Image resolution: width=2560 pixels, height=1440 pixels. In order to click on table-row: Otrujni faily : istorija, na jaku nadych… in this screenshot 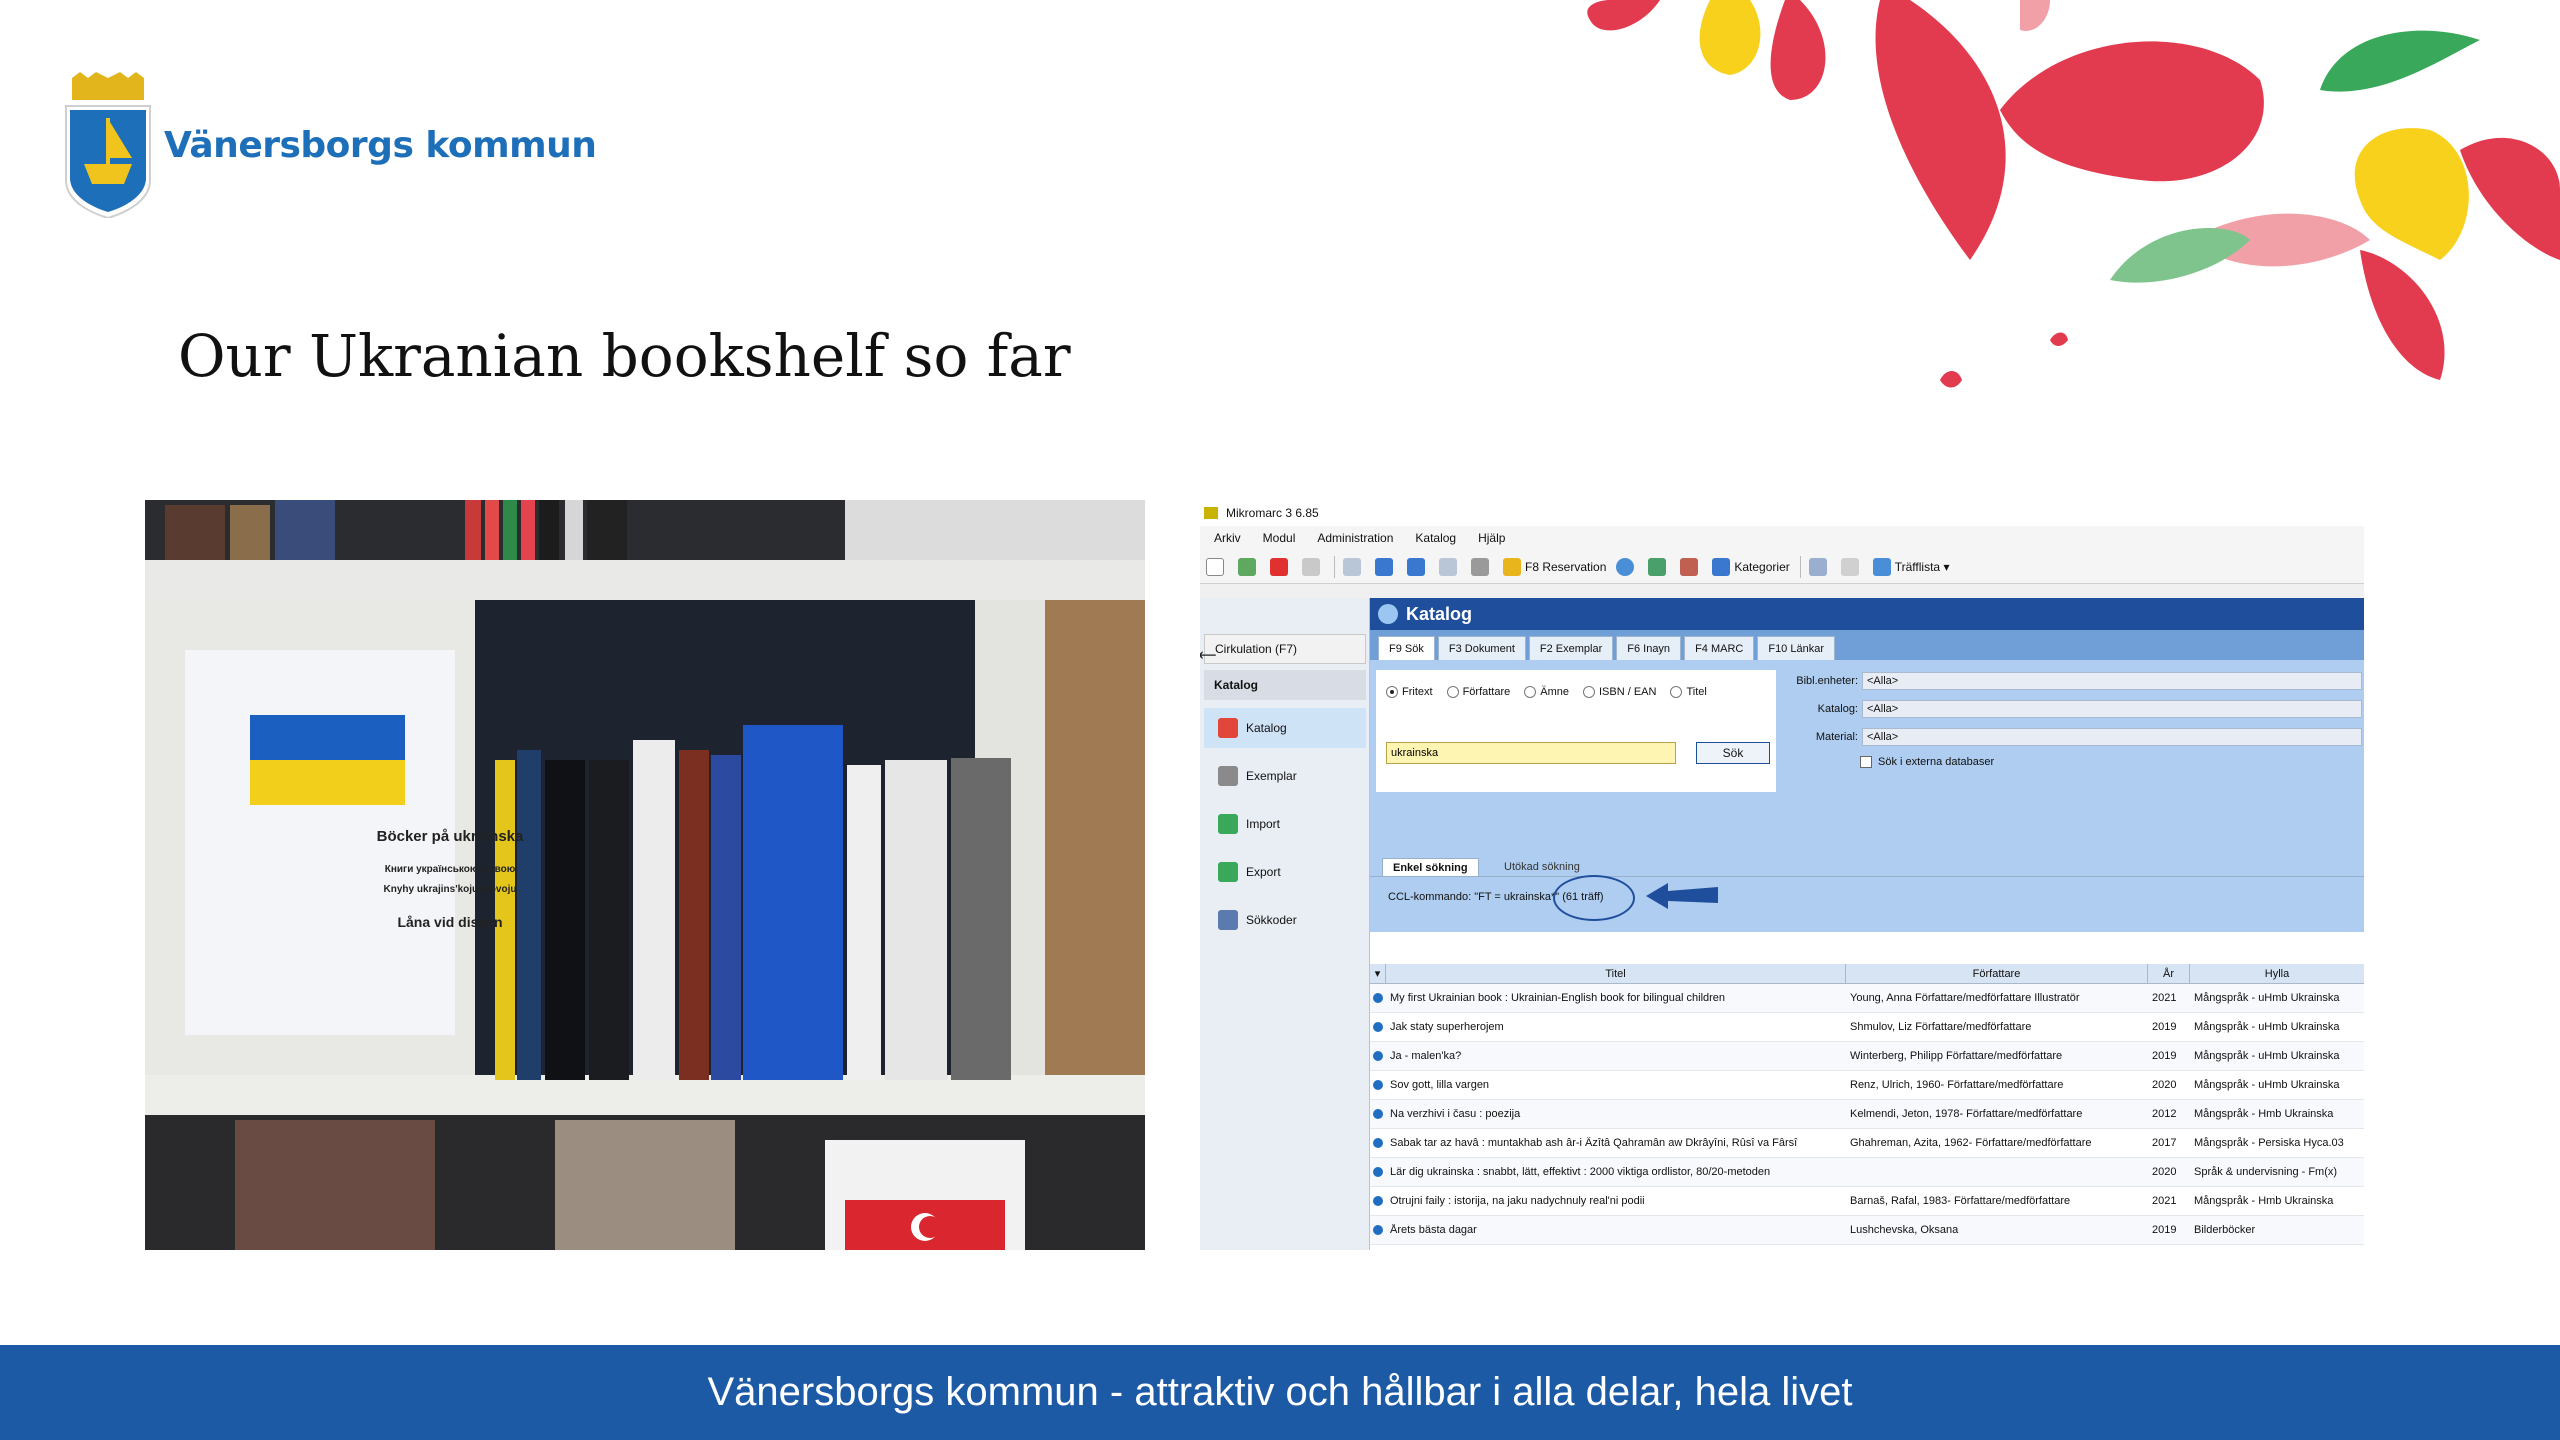, I will do `click(1867, 1201)`.